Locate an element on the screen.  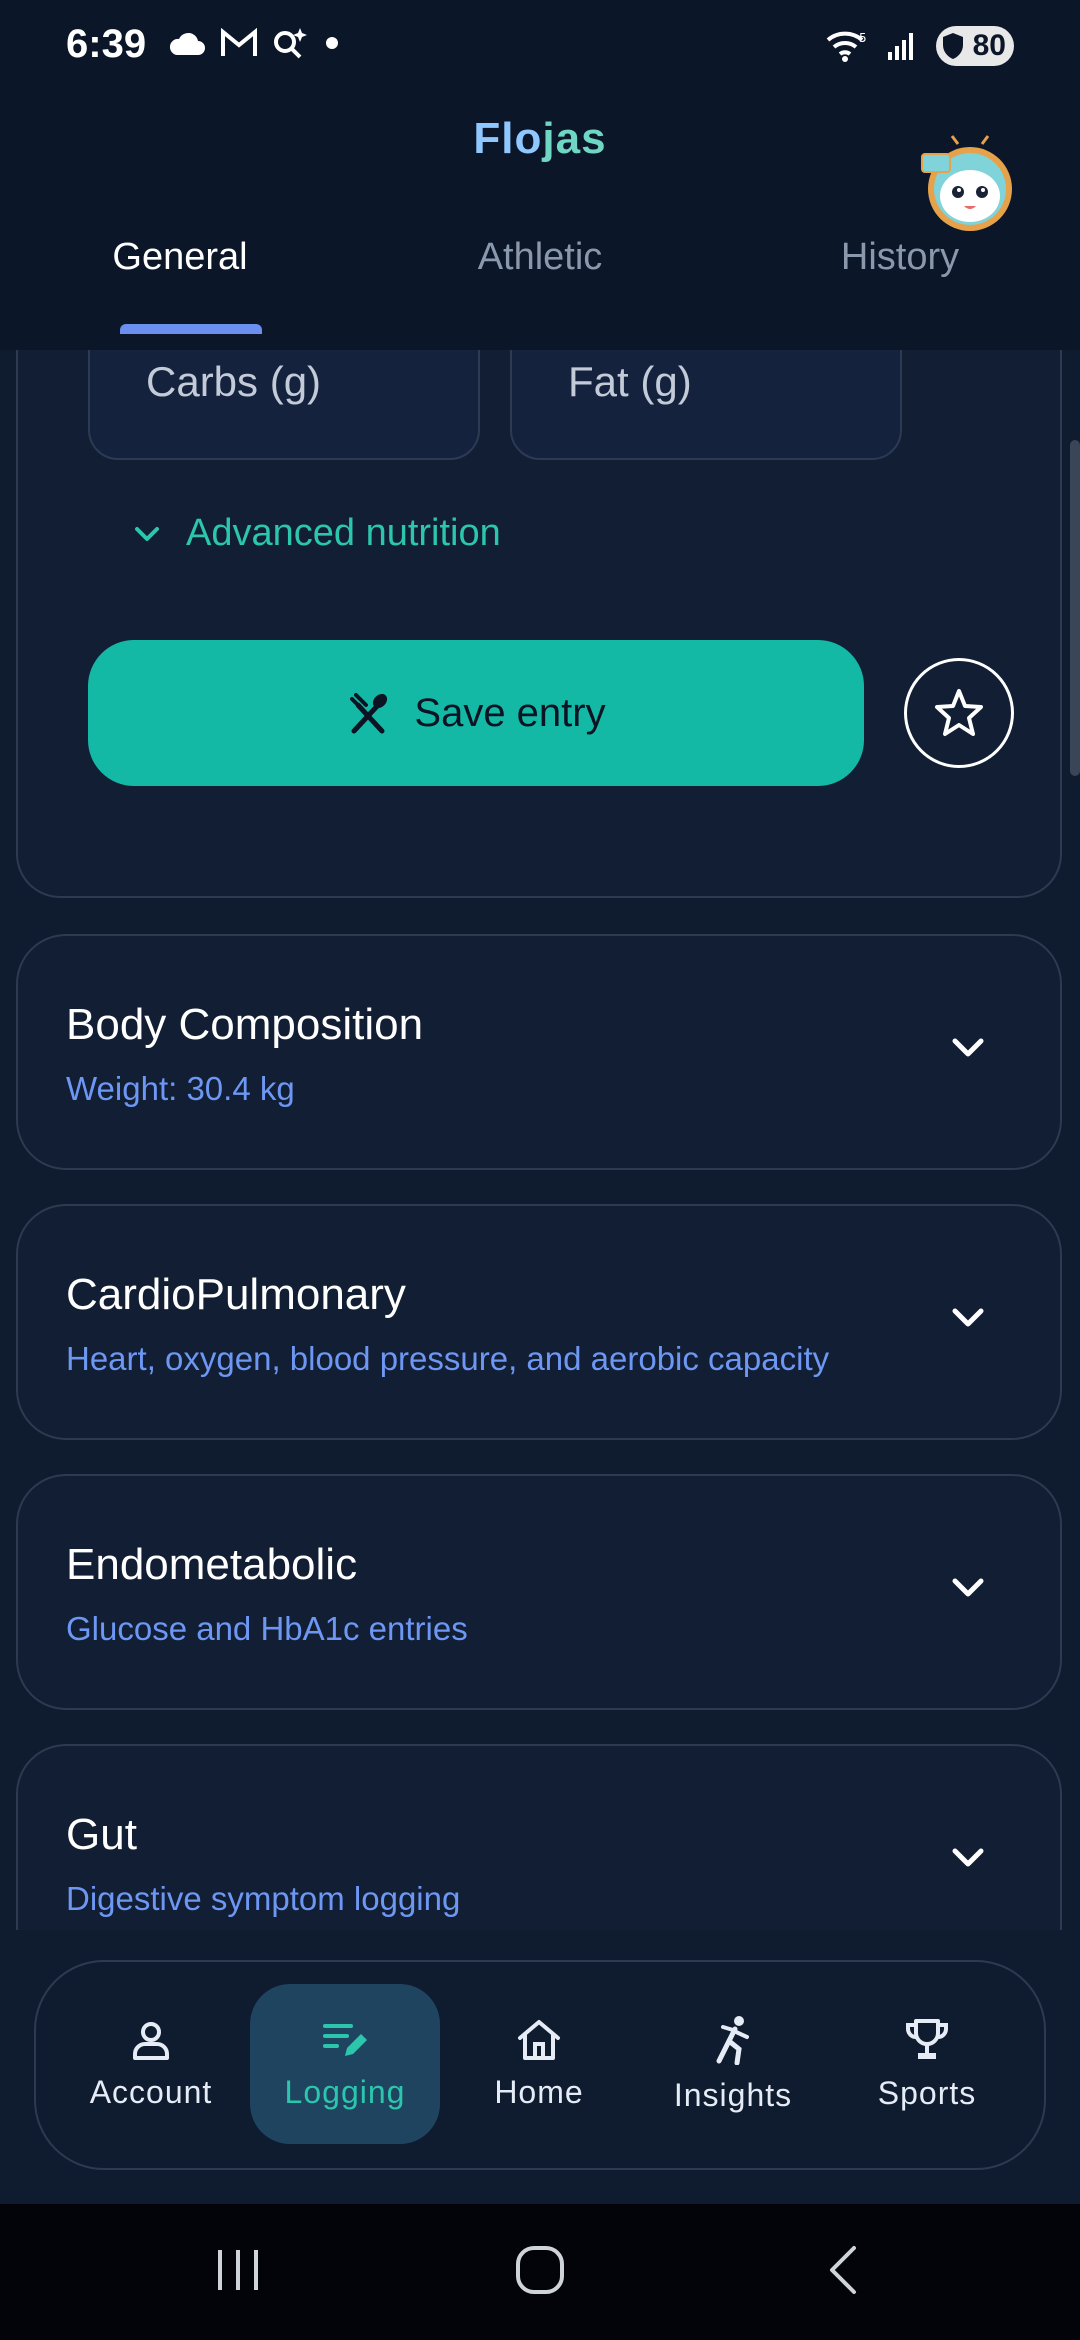
tab-athletic: Athletic is located at coordinates (540, 293).